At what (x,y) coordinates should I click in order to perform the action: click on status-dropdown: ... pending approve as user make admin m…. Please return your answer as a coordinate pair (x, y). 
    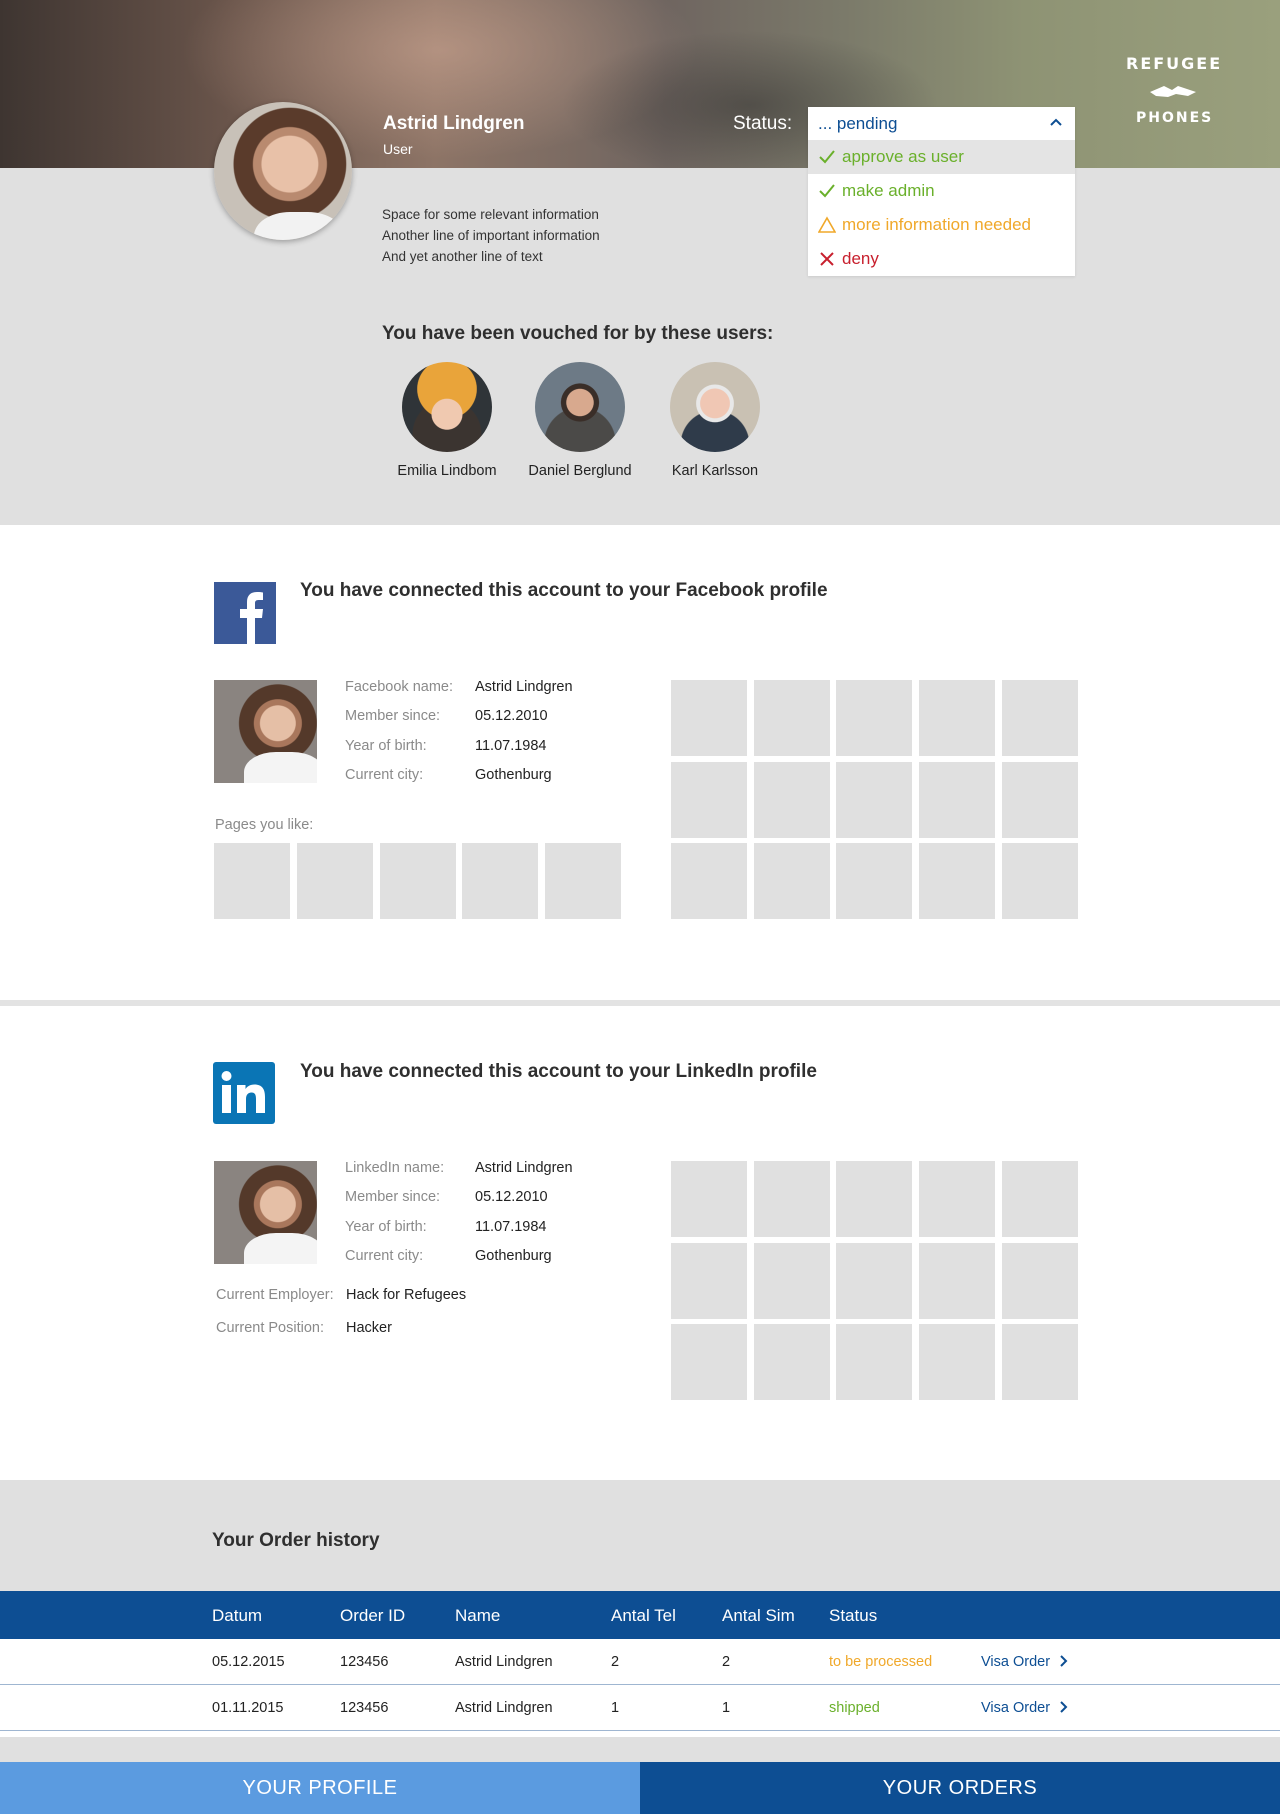
    Looking at the image, I should click on (941, 191).